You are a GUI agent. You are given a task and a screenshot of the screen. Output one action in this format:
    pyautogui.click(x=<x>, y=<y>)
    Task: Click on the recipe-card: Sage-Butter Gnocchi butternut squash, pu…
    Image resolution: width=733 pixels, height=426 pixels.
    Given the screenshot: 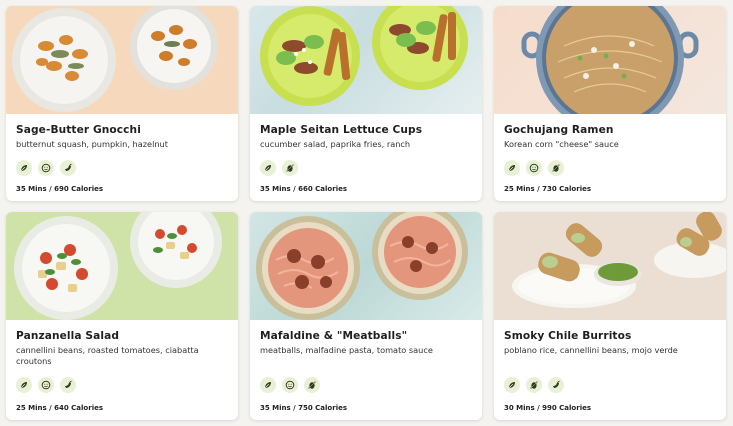 What is the action you would take?
    pyautogui.click(x=122, y=103)
    